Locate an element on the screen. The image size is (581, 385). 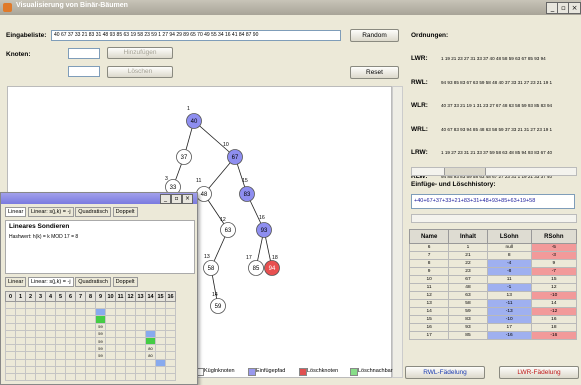
tab2-linear: Linear is located at coordinates (16, 282).